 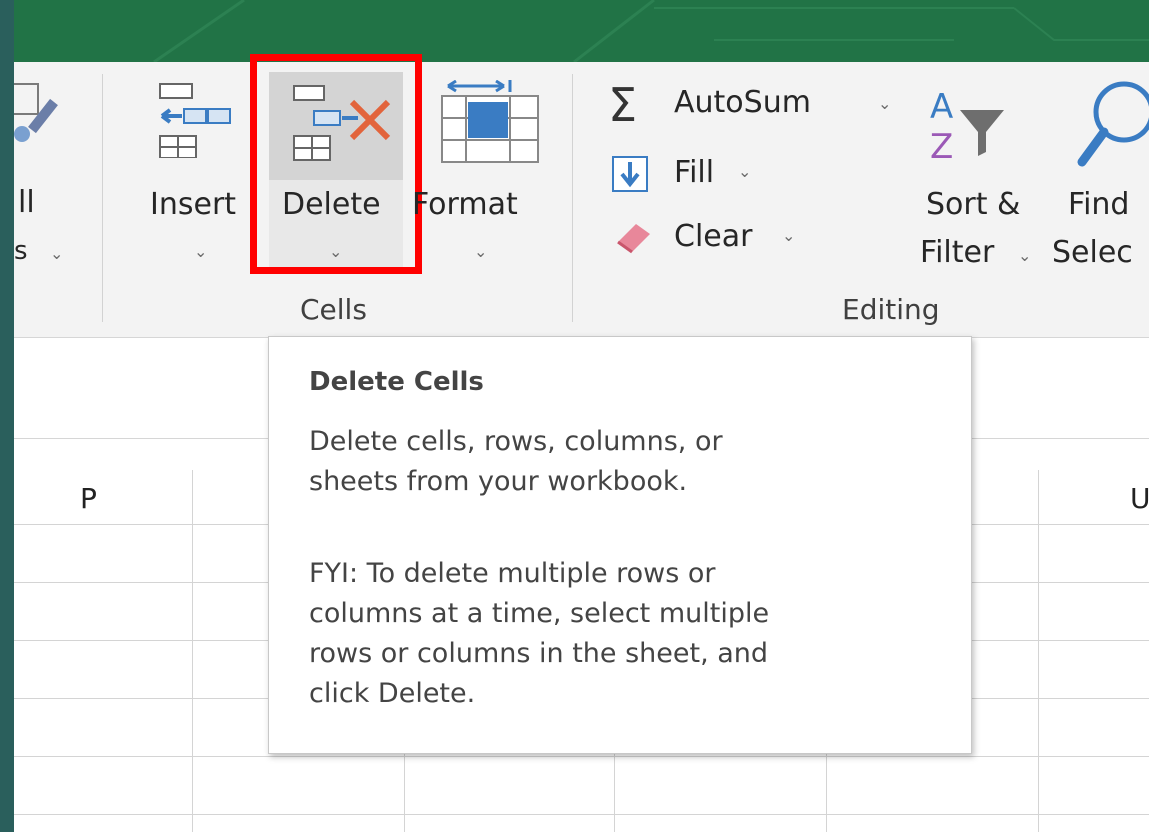 What do you see at coordinates (193, 204) in the screenshot?
I see `insert-label: Insert` at bounding box center [193, 204].